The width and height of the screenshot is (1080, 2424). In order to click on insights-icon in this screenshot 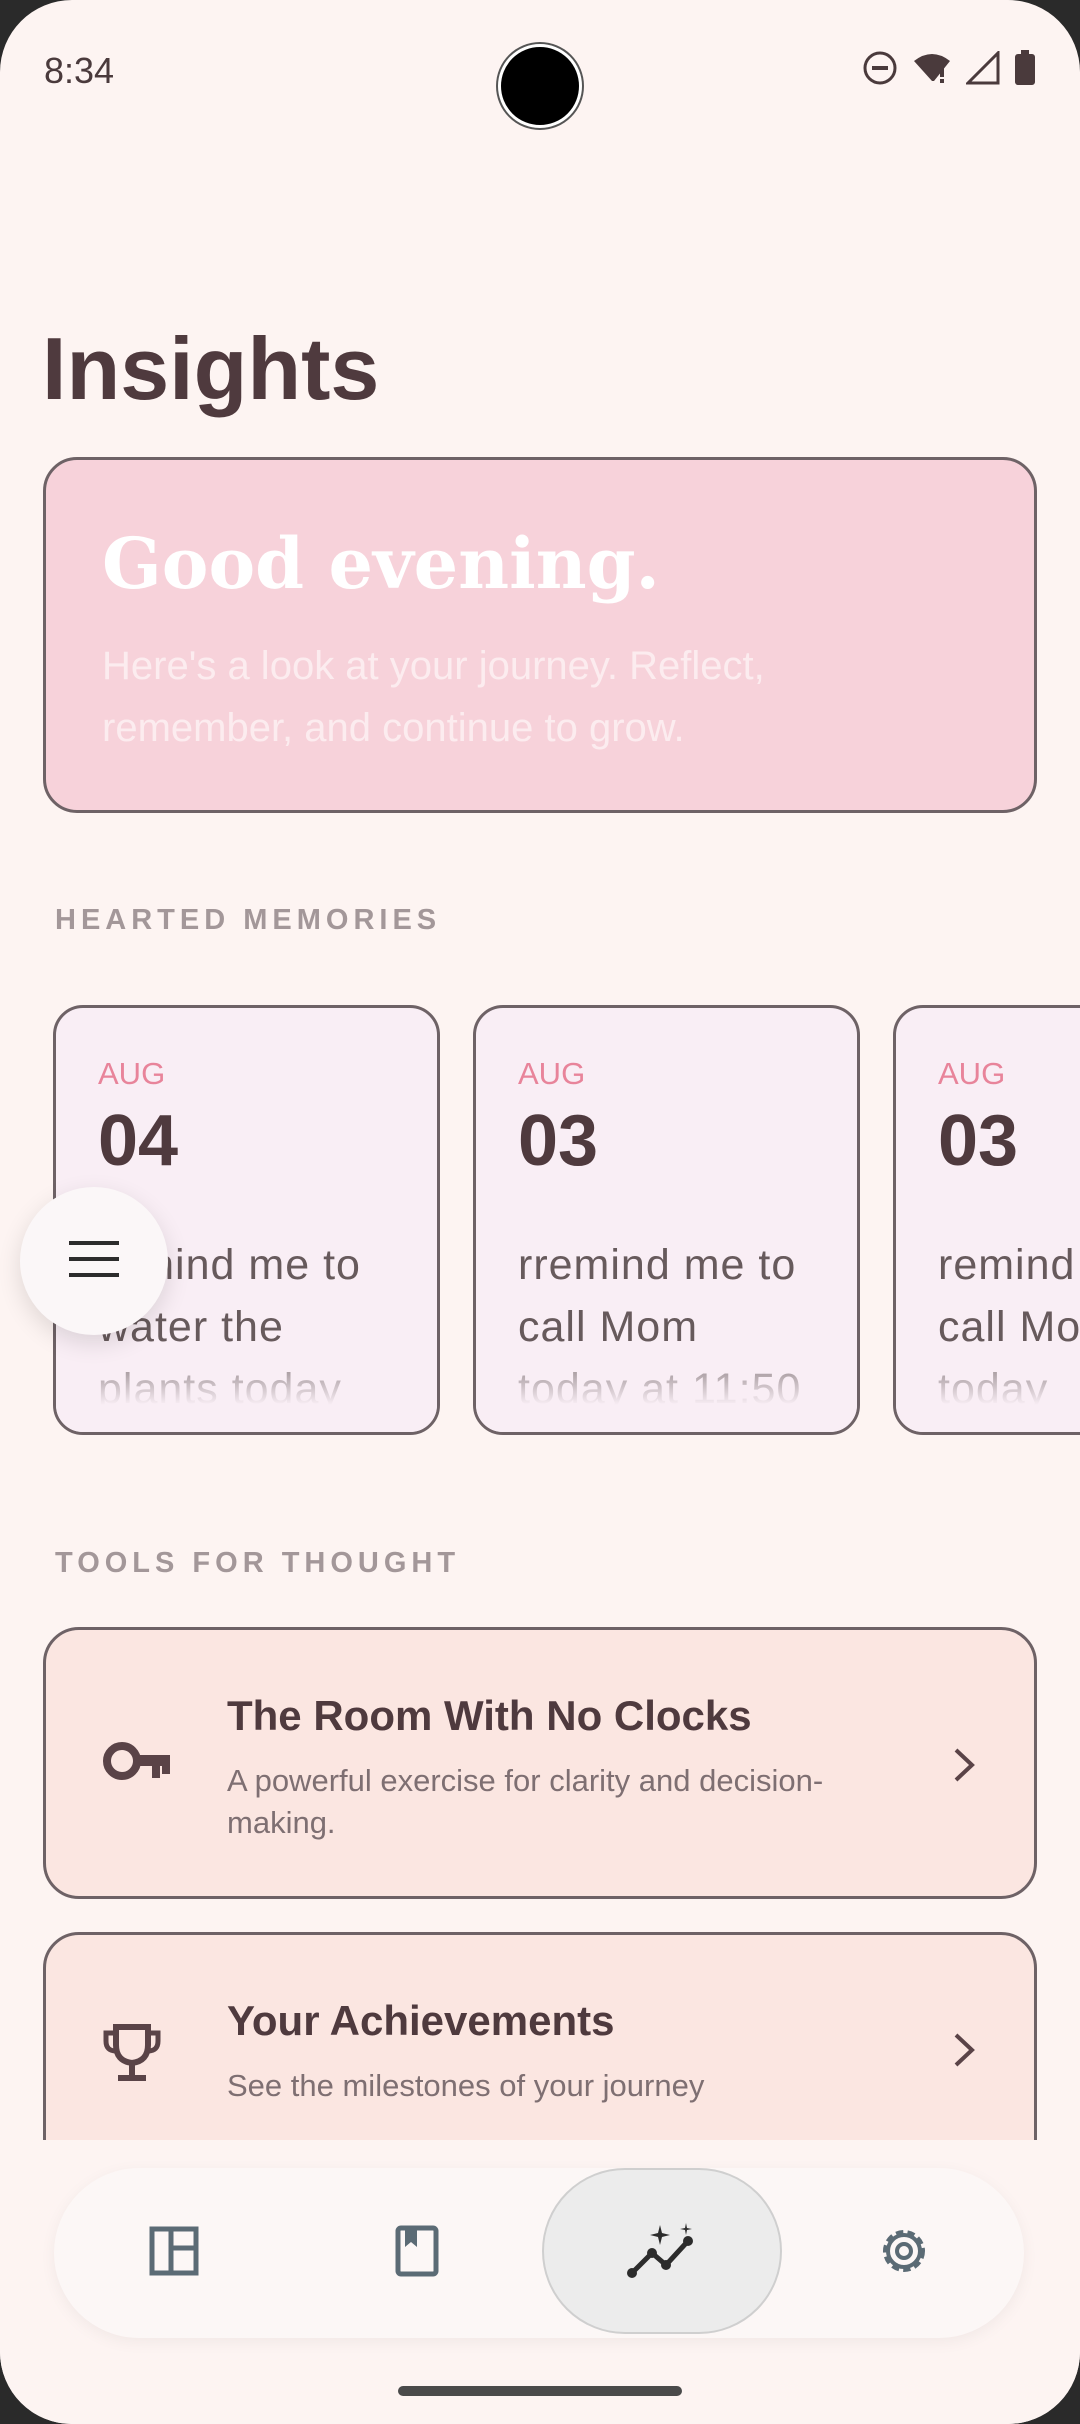, I will do `click(662, 2253)`.